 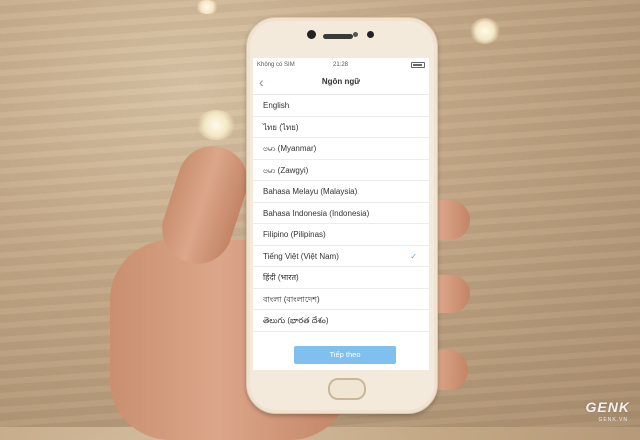 What do you see at coordinates (291, 299) in the screenshot?
I see `language-label: বাংলা (বাংলাদেশ)` at bounding box center [291, 299].